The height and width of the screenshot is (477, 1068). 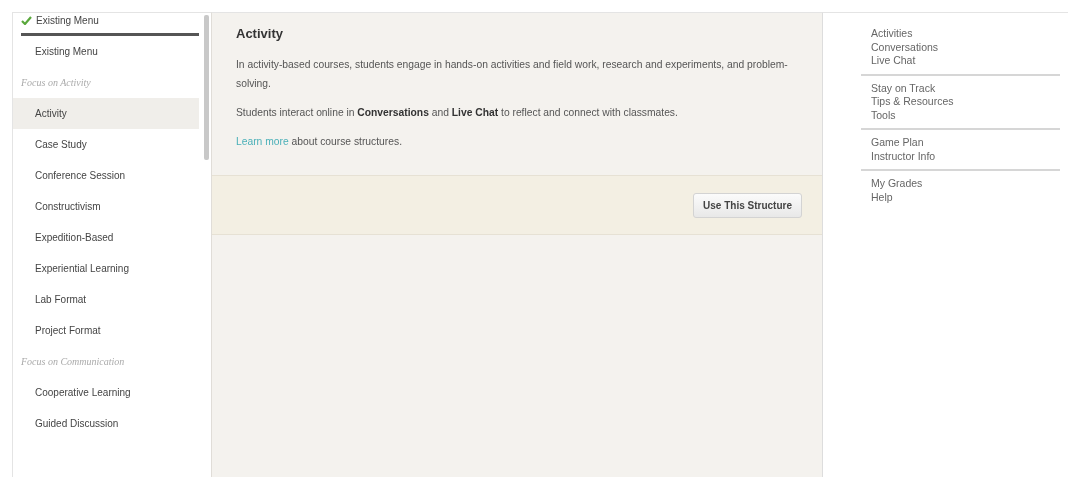 I want to click on nav-link: Activities, so click(x=965, y=34).